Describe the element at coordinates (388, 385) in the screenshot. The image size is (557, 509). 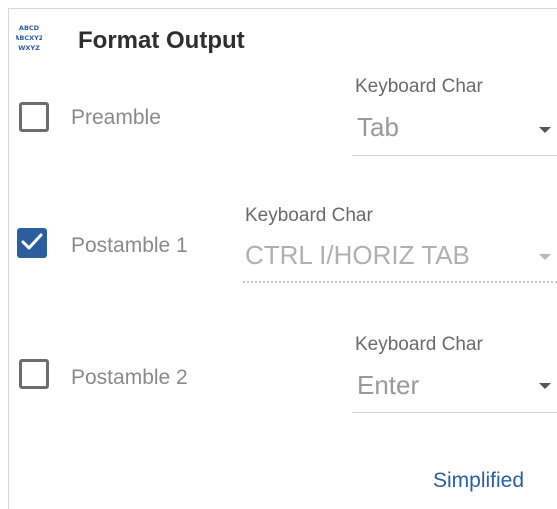
I see `postamble-2-select-value: Enter` at that location.